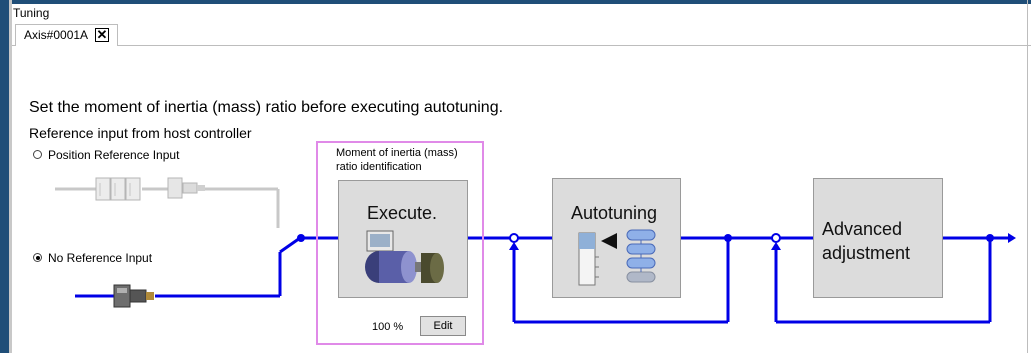 The image size is (1031, 353). Describe the element at coordinates (188, 272) in the screenshot. I see `no-reference-path` at that location.